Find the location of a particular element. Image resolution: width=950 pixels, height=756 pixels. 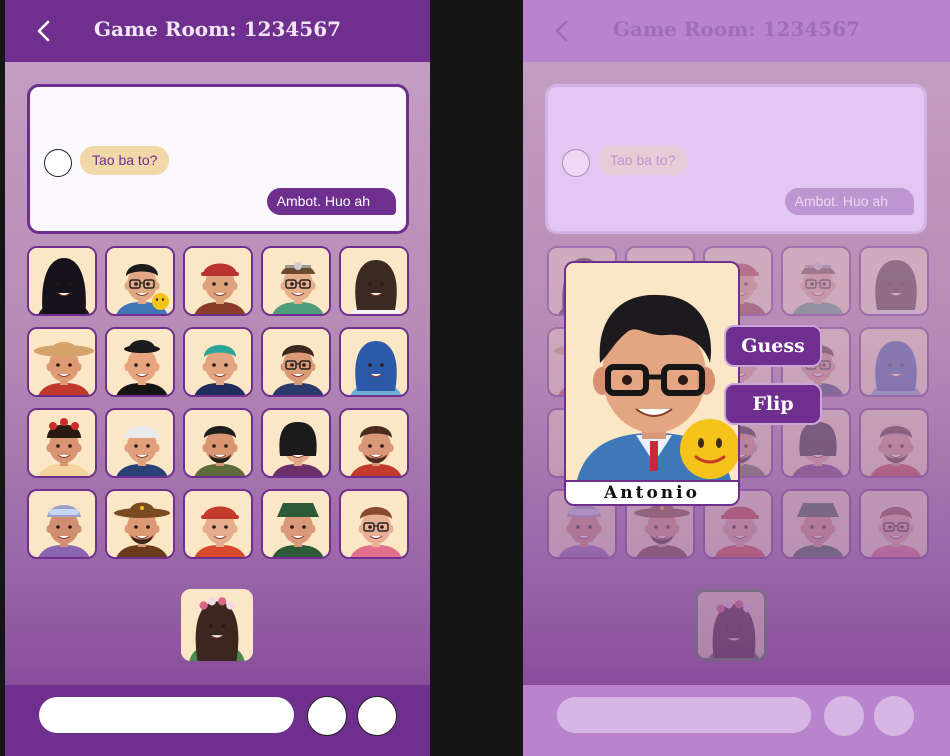

flip-button: Flip is located at coordinates (773, 404).